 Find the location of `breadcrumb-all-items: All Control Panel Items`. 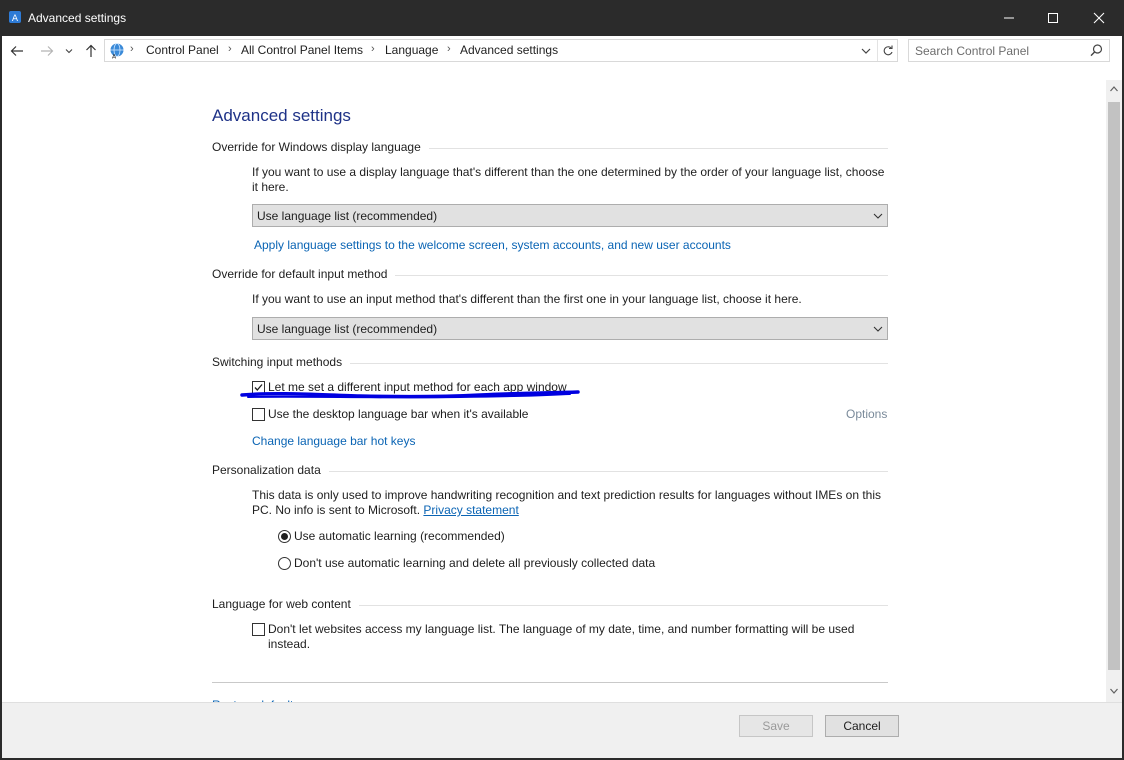

breadcrumb-all-items: All Control Panel Items is located at coordinates (302, 50).